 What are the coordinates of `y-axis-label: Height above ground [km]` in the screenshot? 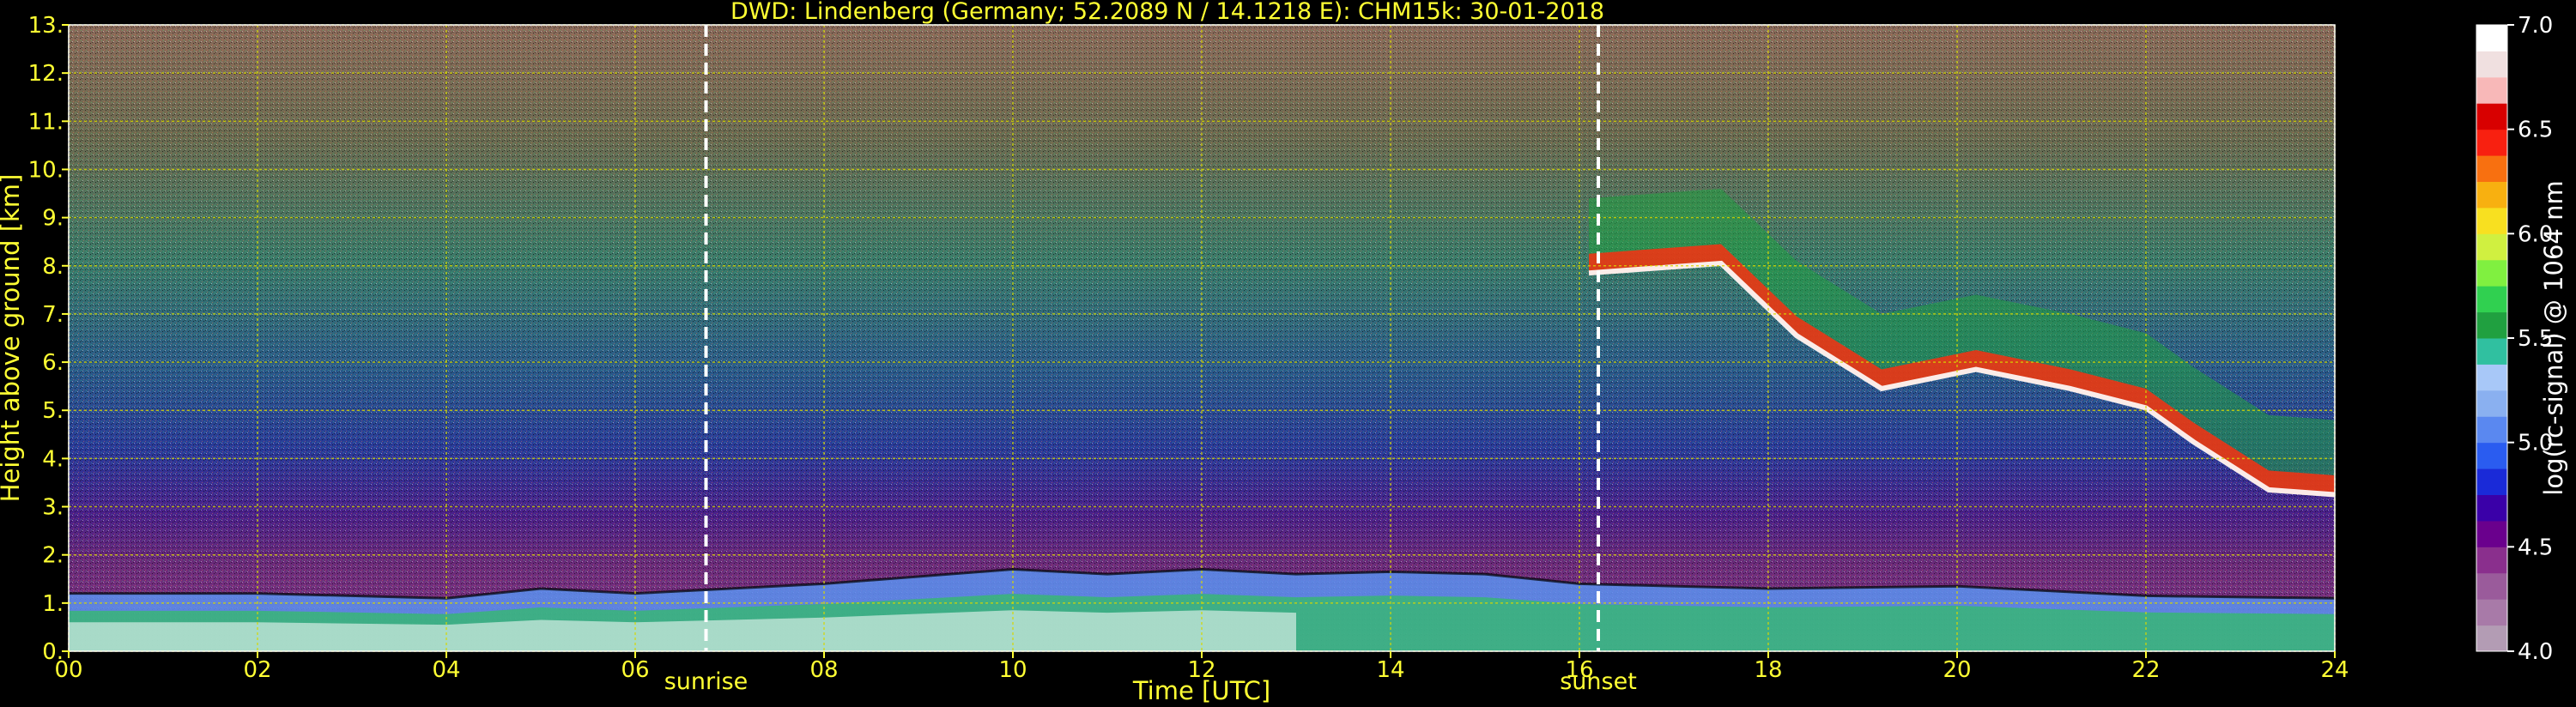 It's located at (12, 338).